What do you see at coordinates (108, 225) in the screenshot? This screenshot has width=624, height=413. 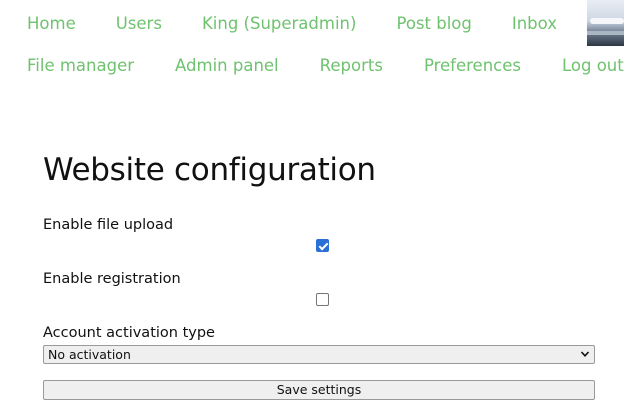 I see `file-upload-label: Enable file upload` at bounding box center [108, 225].